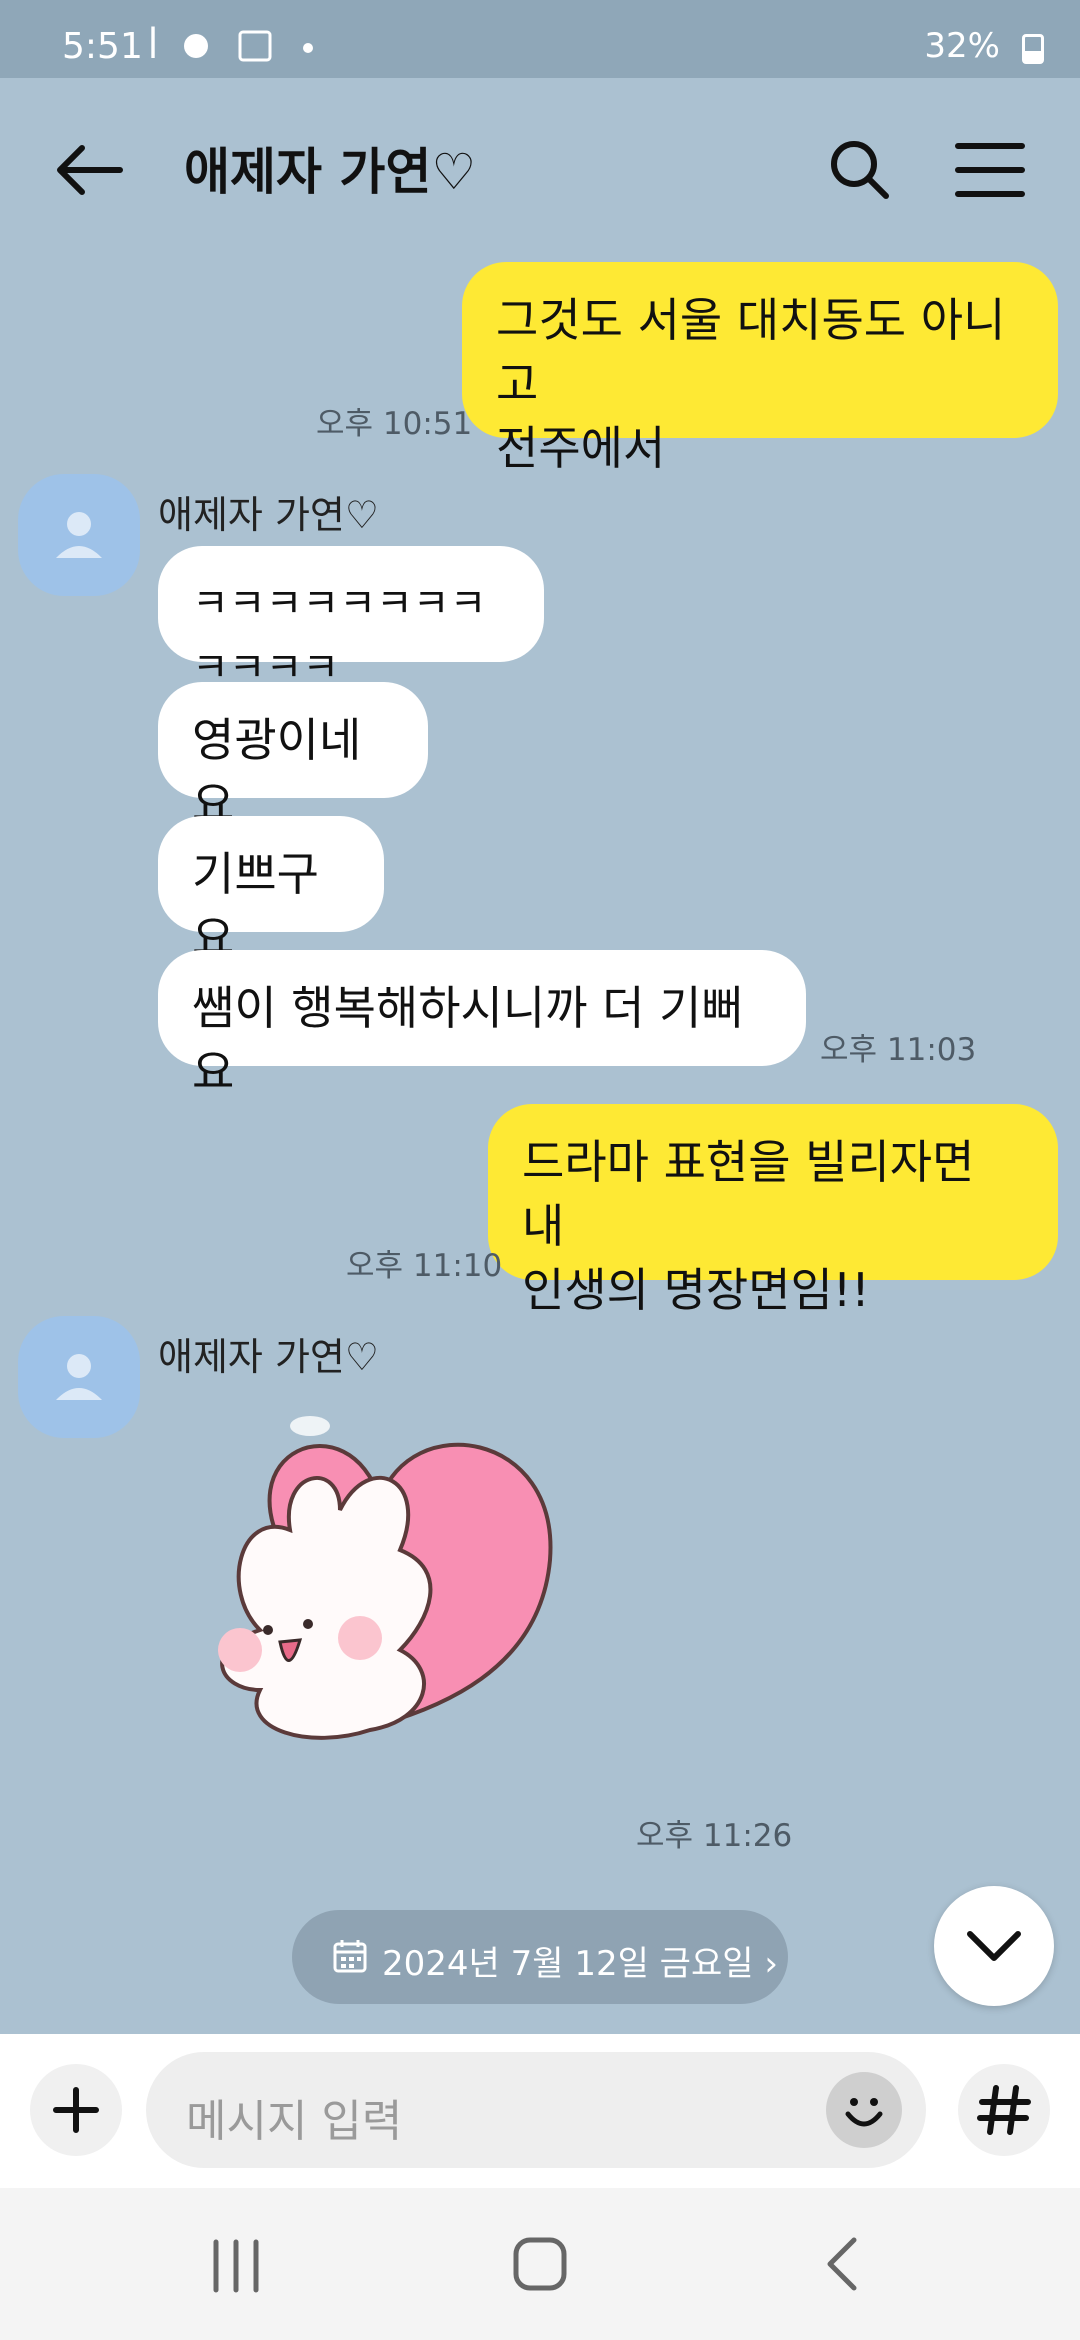 The height and width of the screenshot is (2340, 1080). Describe the element at coordinates (1033, 49) in the screenshot. I see `battery-icon` at that location.